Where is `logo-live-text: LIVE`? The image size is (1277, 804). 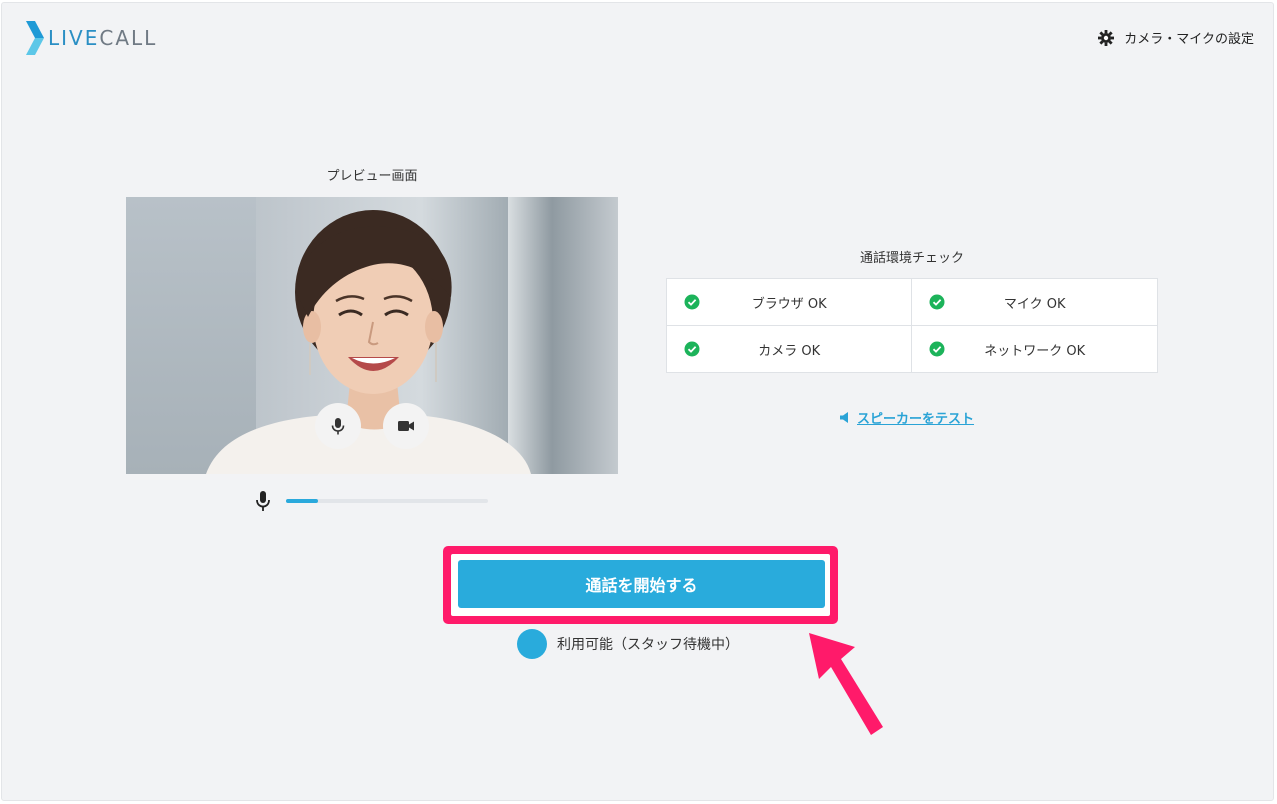 logo-live-text: LIVE is located at coordinates (74, 38).